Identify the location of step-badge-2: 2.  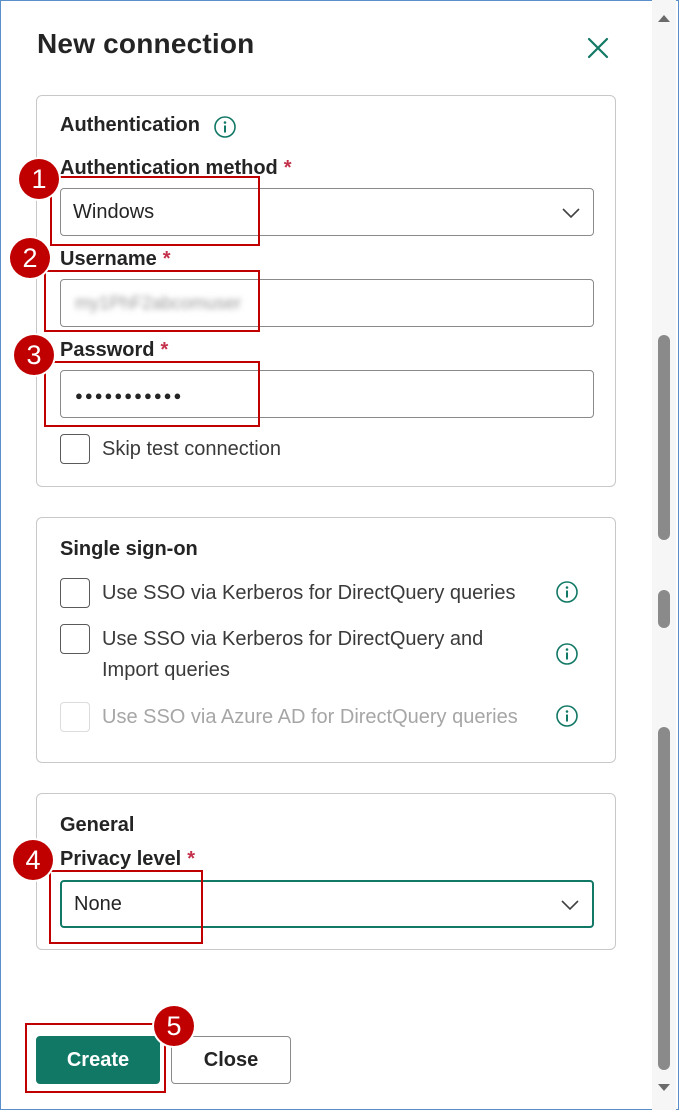
(30, 258).